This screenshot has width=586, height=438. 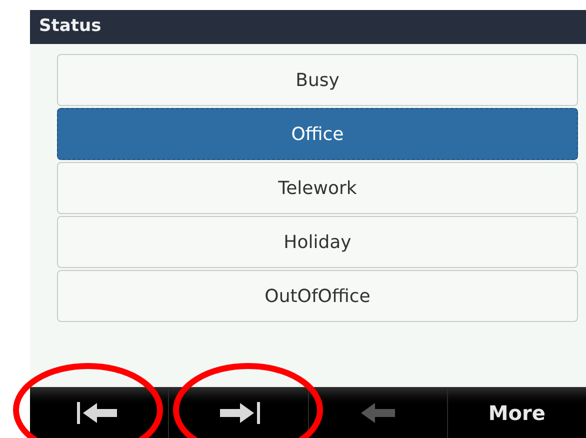 What do you see at coordinates (317, 242) in the screenshot?
I see `status-option: Holiday` at bounding box center [317, 242].